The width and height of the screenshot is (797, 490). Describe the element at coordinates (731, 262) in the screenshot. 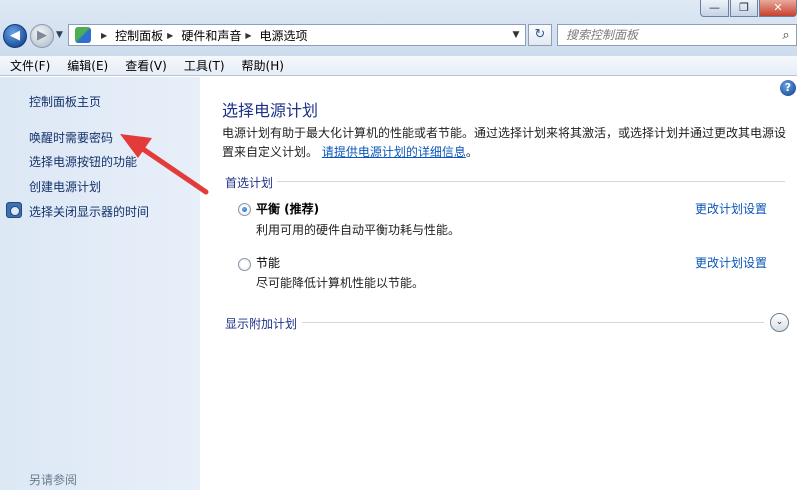

I see `power-saver-change-settings-link: 更改计划设置` at that location.